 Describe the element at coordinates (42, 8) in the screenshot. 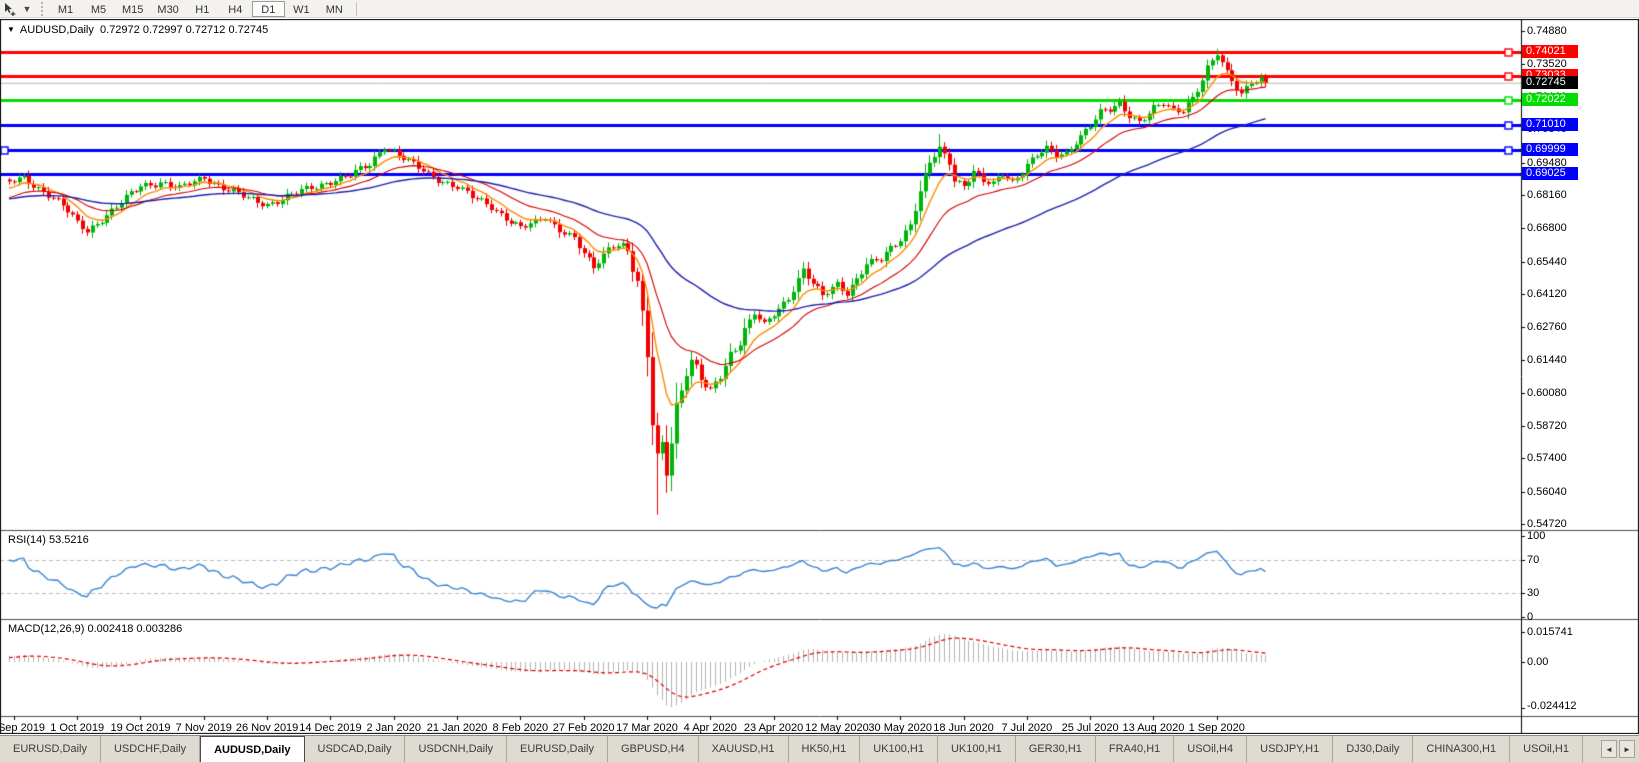

I see `toolbar-grip` at that location.